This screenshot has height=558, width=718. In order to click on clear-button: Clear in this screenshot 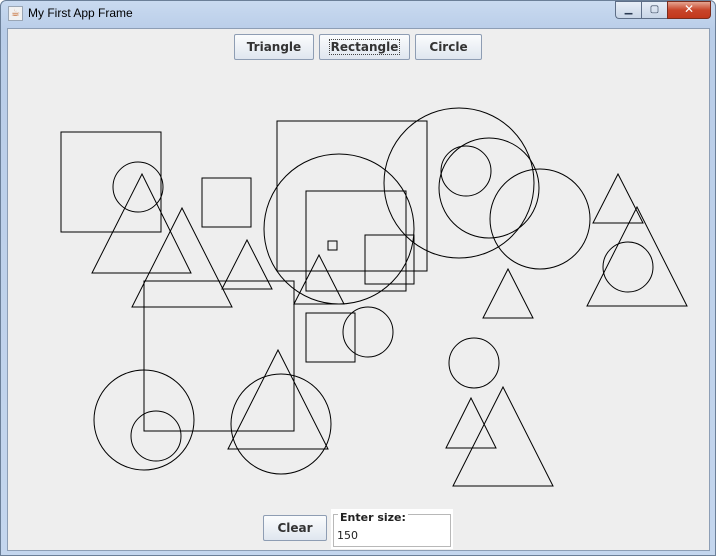, I will do `click(295, 528)`.